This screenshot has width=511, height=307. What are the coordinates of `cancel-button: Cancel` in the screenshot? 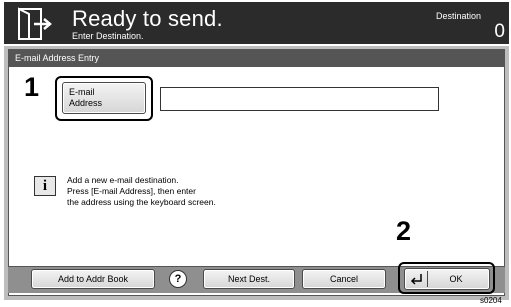 It's located at (344, 279).